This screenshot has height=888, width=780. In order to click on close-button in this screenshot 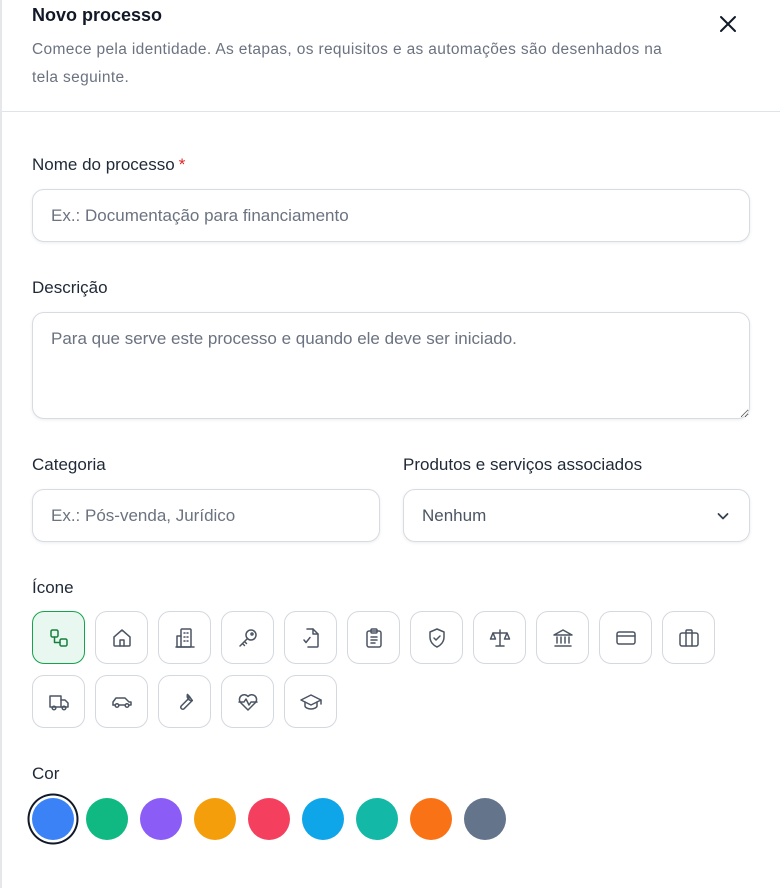, I will do `click(728, 24)`.